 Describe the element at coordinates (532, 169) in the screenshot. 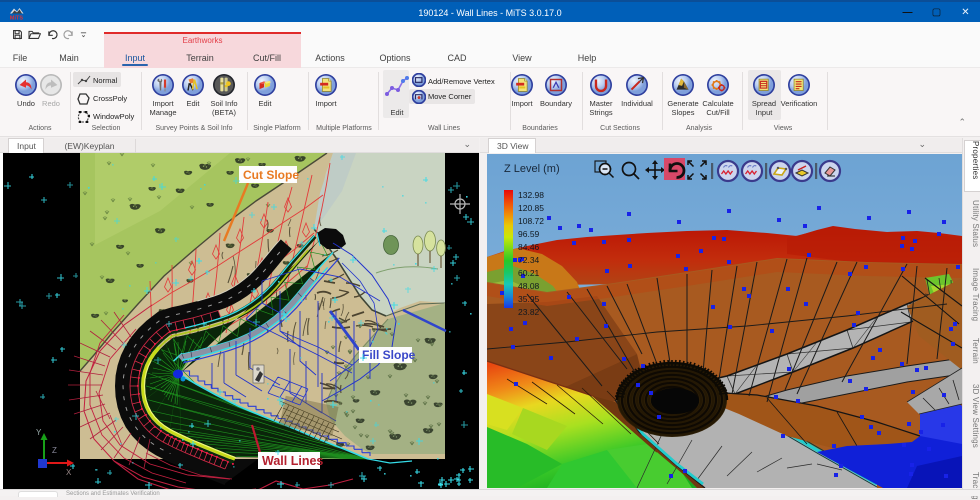

I see `svg-text: Z Level (m)` at that location.